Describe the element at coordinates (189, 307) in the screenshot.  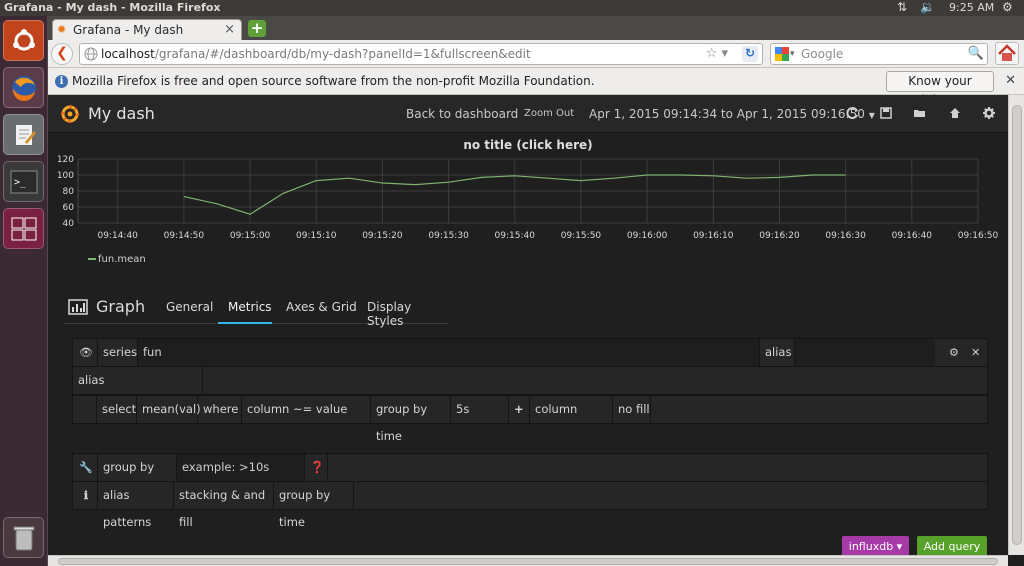
I see `tab-general: General` at that location.